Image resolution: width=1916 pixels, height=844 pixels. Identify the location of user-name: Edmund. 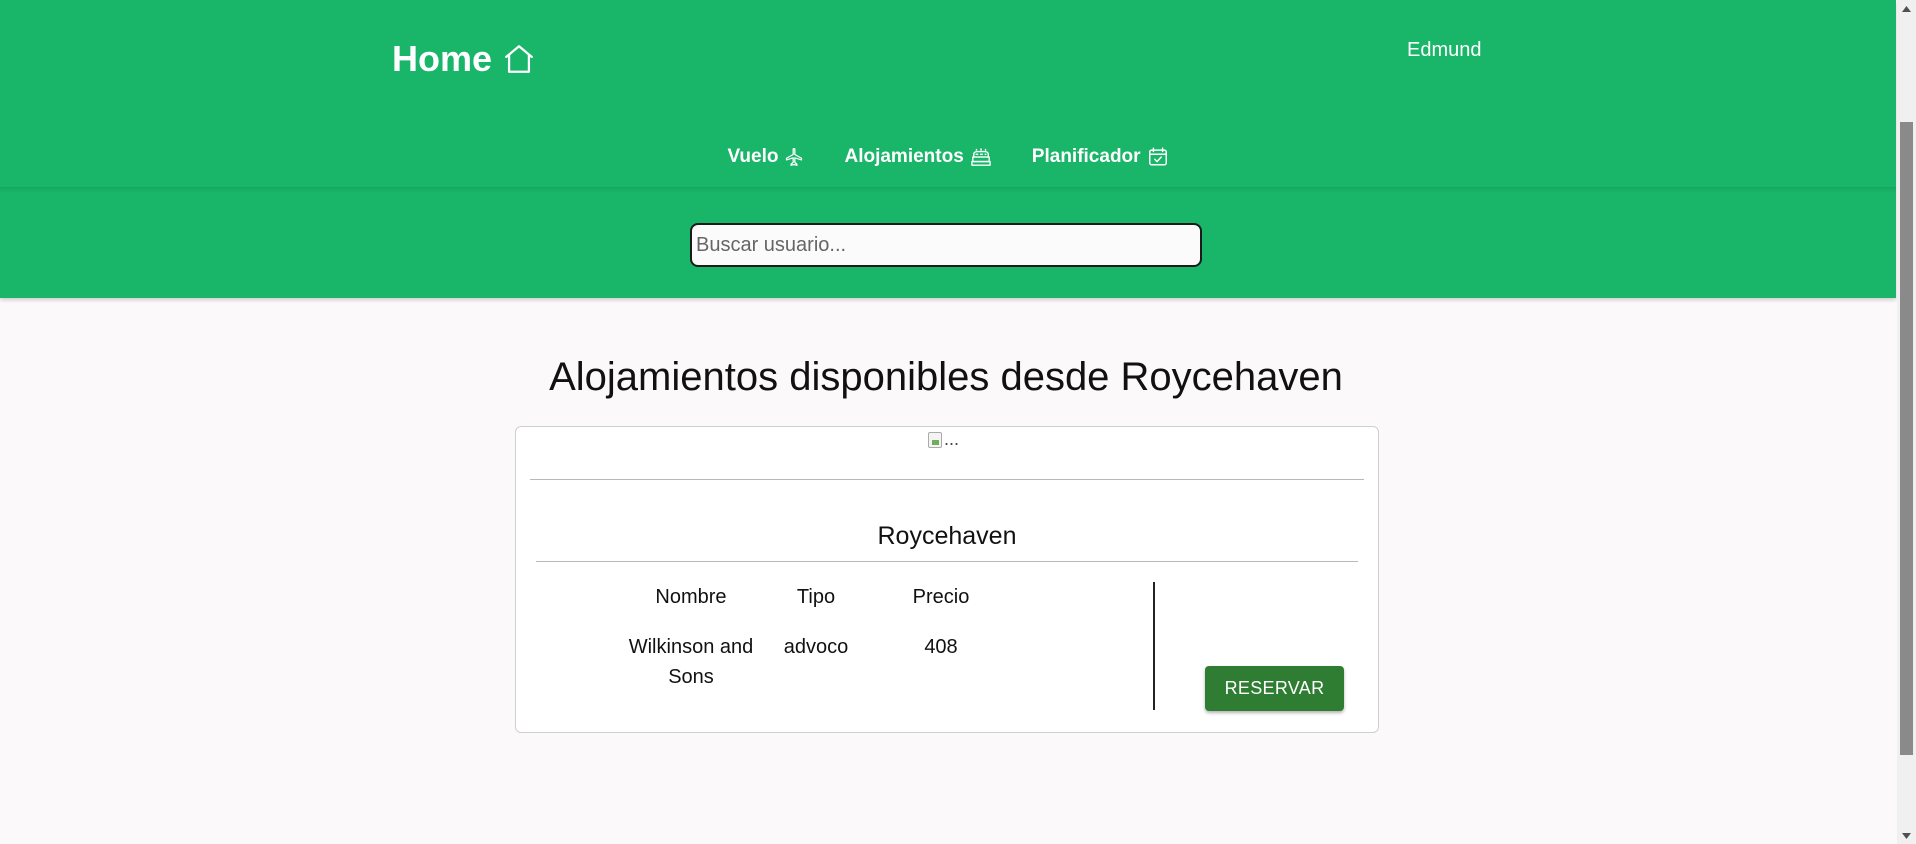
(1444, 50).